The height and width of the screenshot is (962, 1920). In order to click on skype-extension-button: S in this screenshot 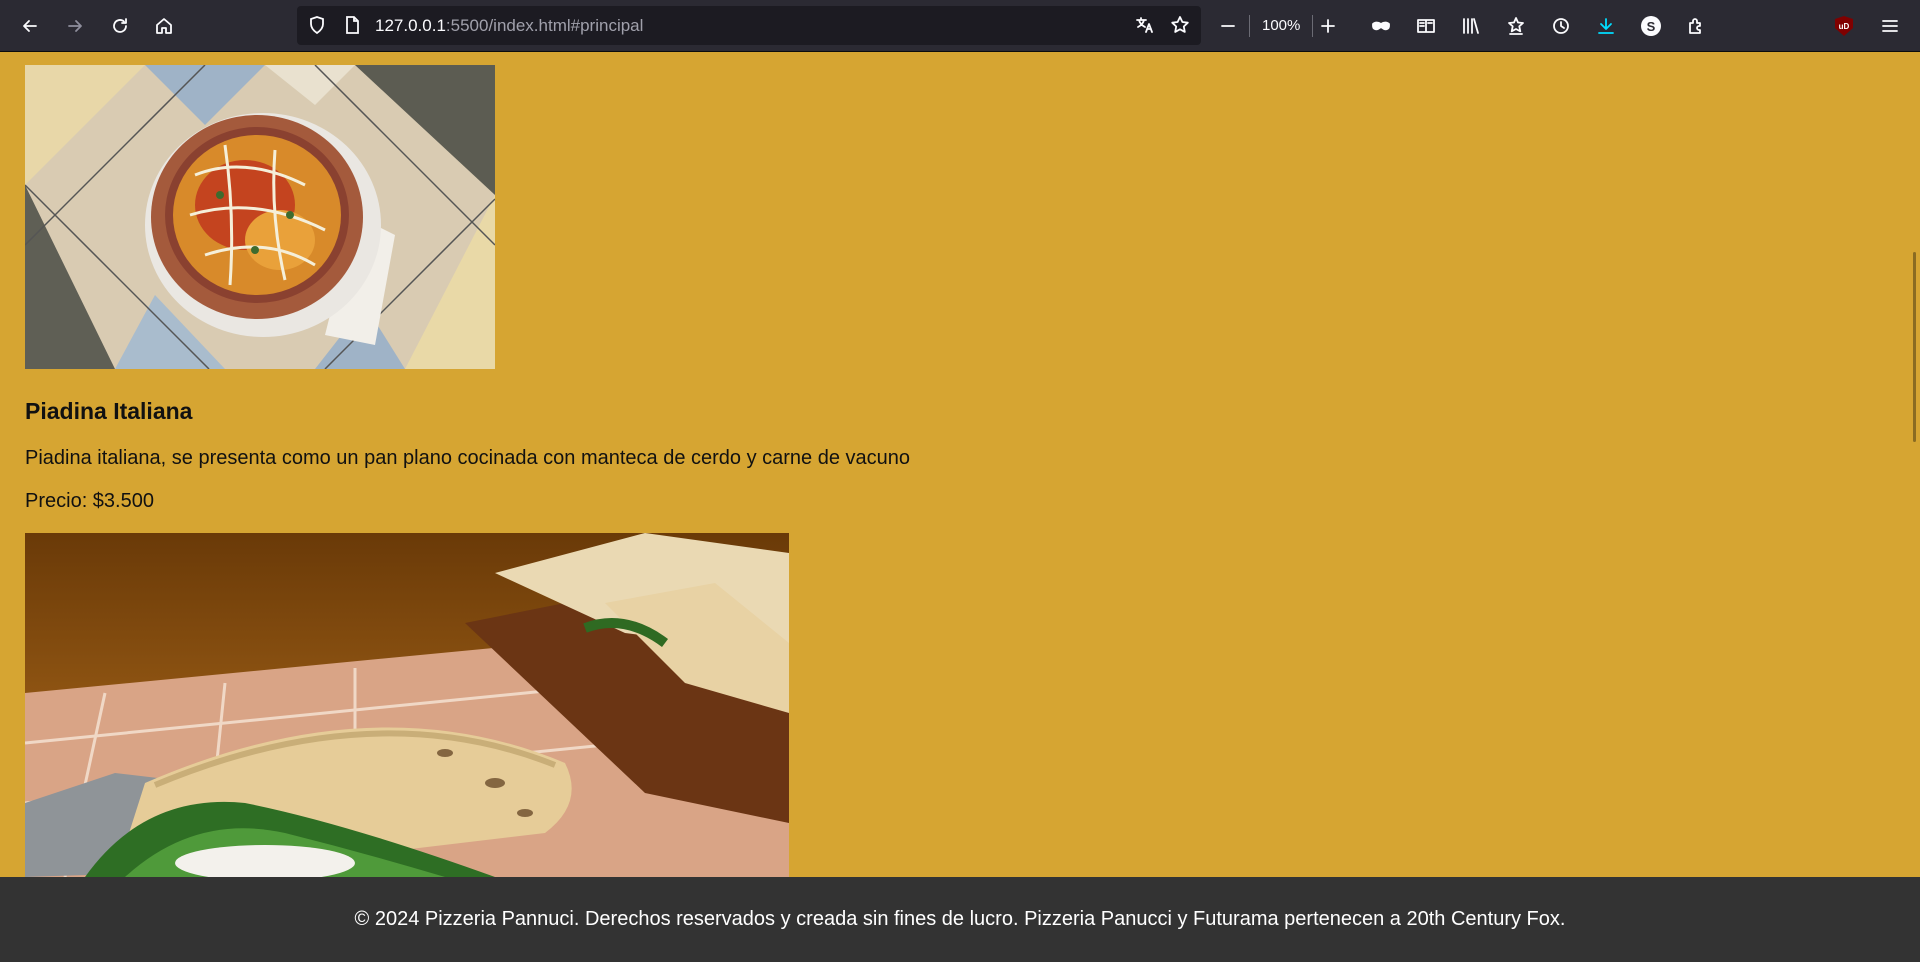, I will do `click(1651, 26)`.